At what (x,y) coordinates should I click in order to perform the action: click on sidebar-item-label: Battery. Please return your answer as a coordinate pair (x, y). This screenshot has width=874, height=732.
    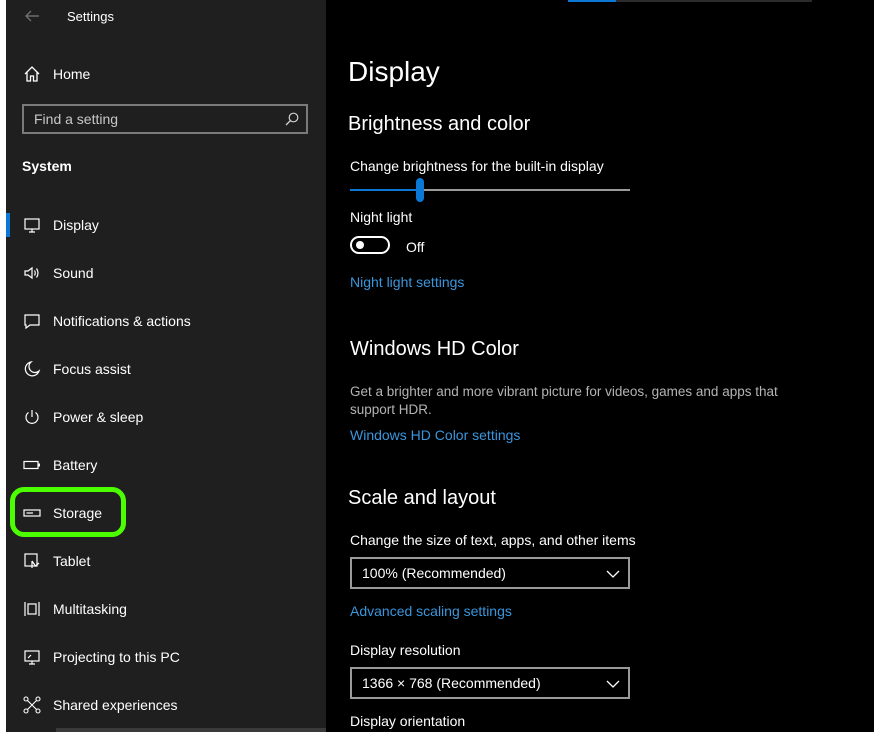
    Looking at the image, I should click on (75, 465).